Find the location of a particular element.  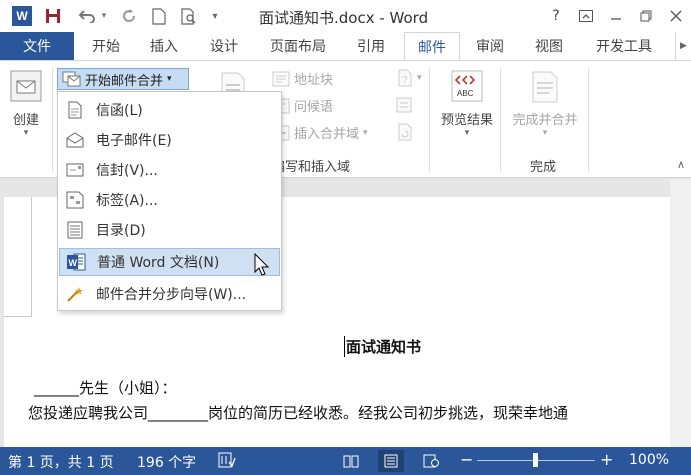

zoom-out-button: − is located at coordinates (466, 459).